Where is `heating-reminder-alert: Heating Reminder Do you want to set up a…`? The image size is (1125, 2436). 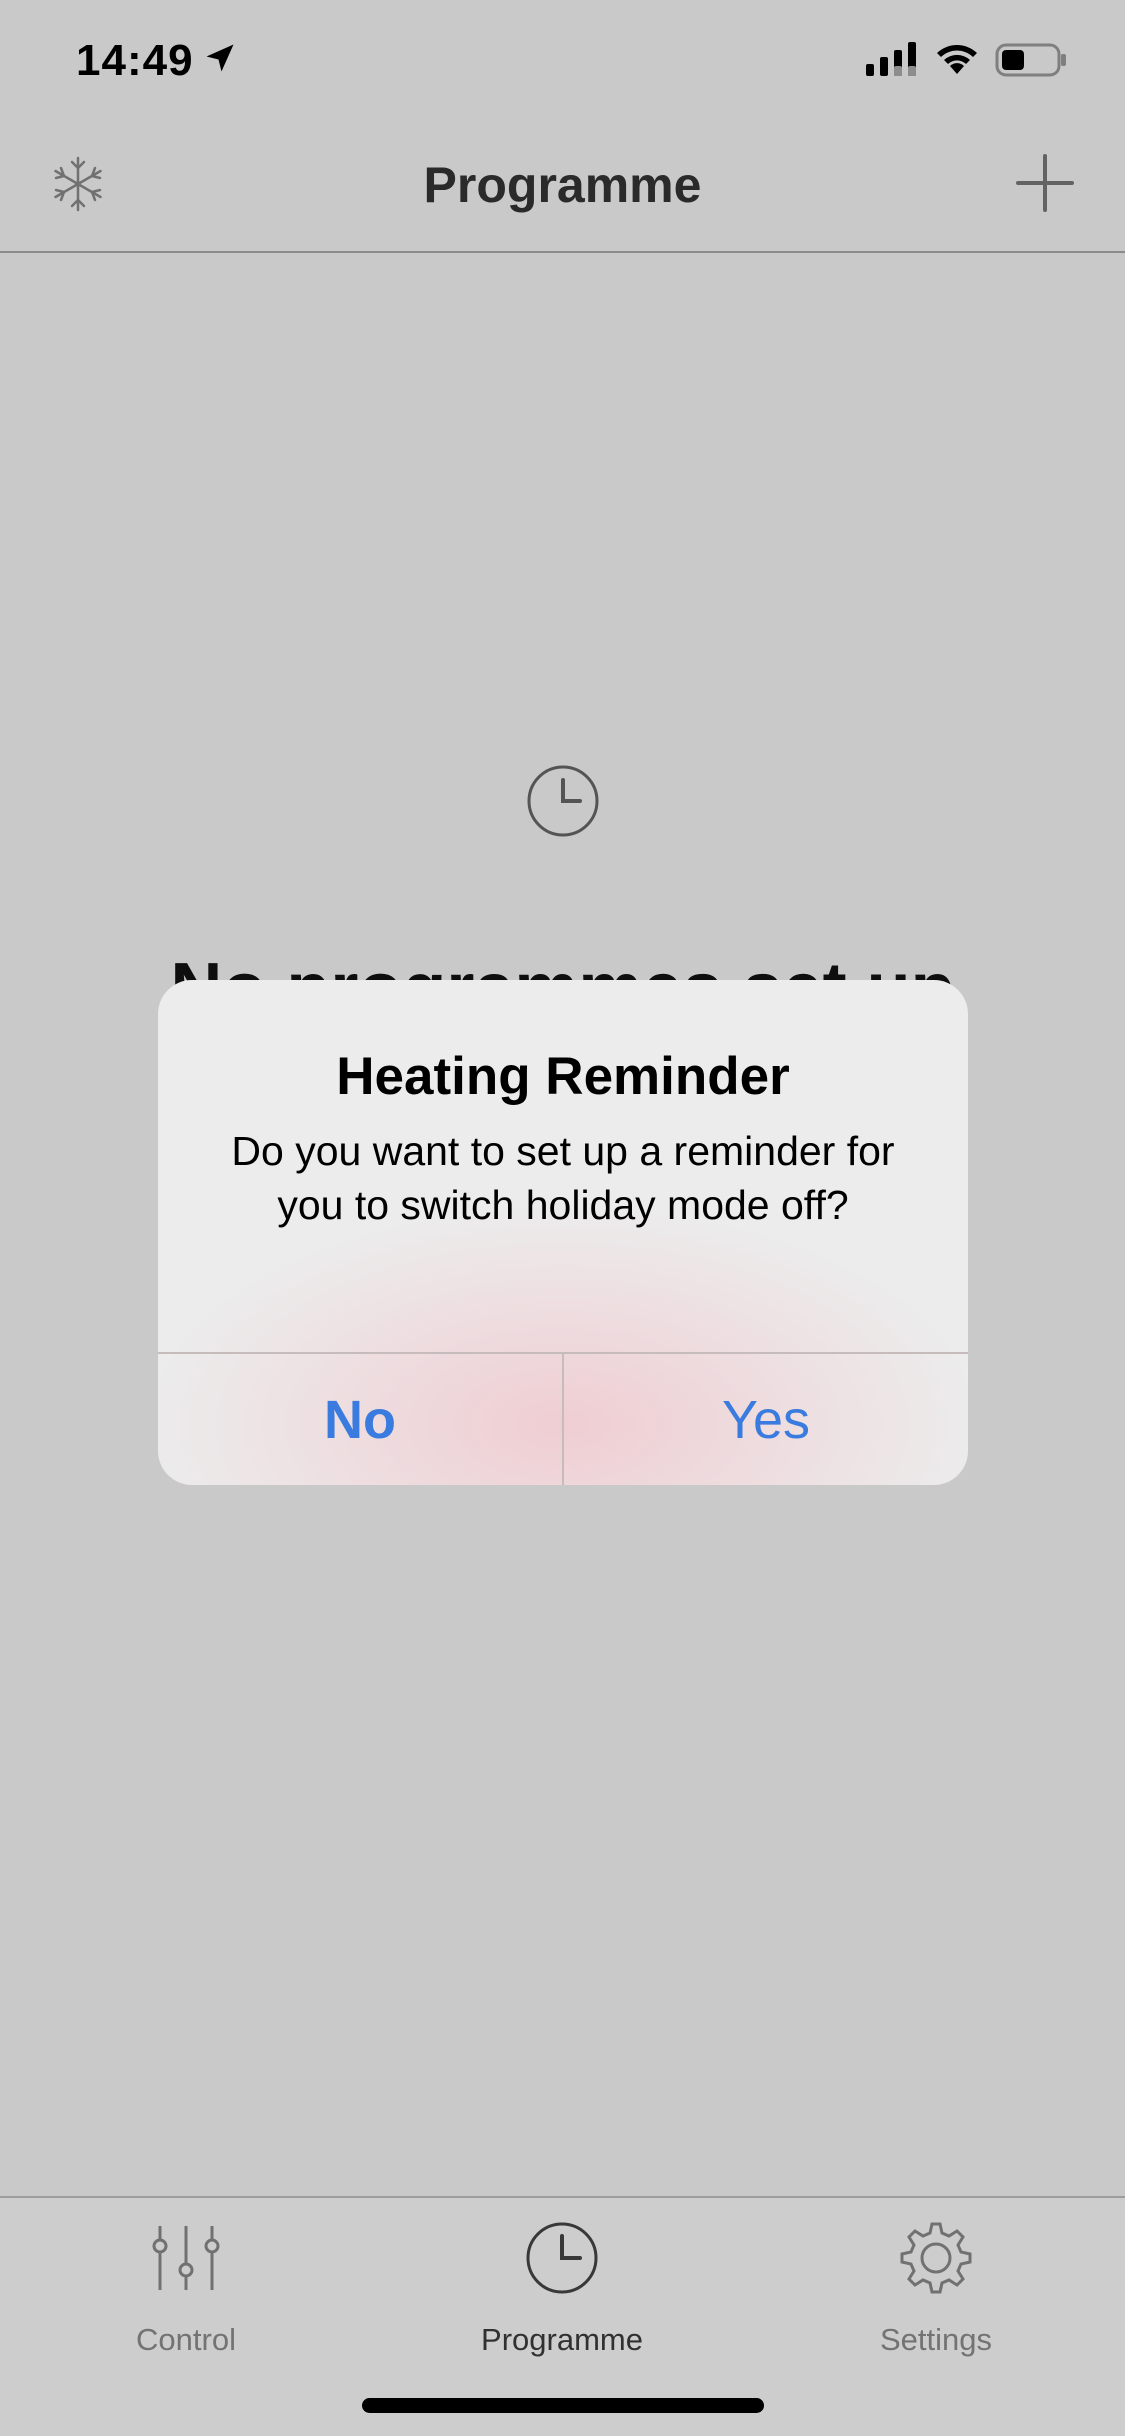
heating-reminder-alert: Heating Reminder Do you want to set up a… is located at coordinates (563, 1232).